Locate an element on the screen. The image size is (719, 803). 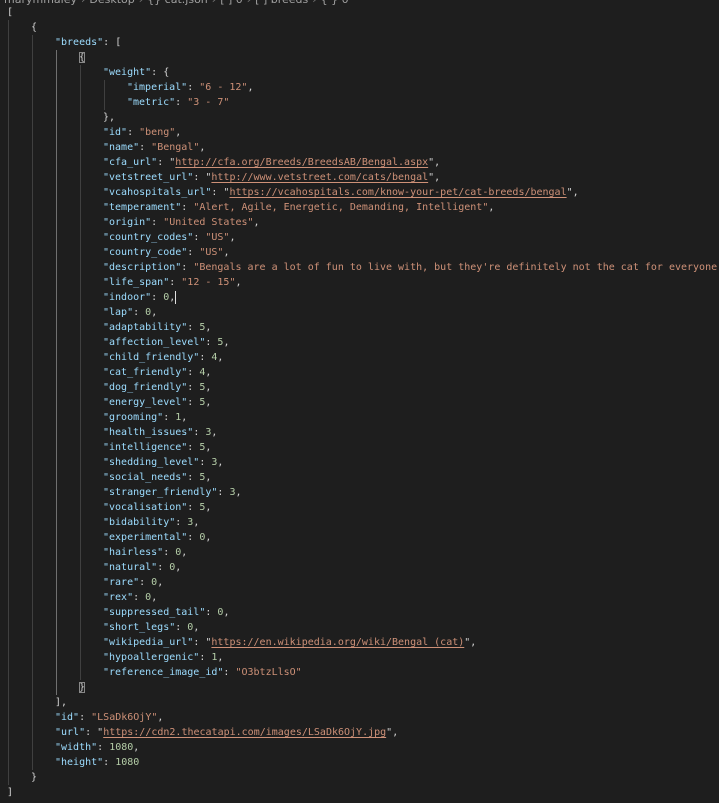
code-content: ] is located at coordinates (6, 792).